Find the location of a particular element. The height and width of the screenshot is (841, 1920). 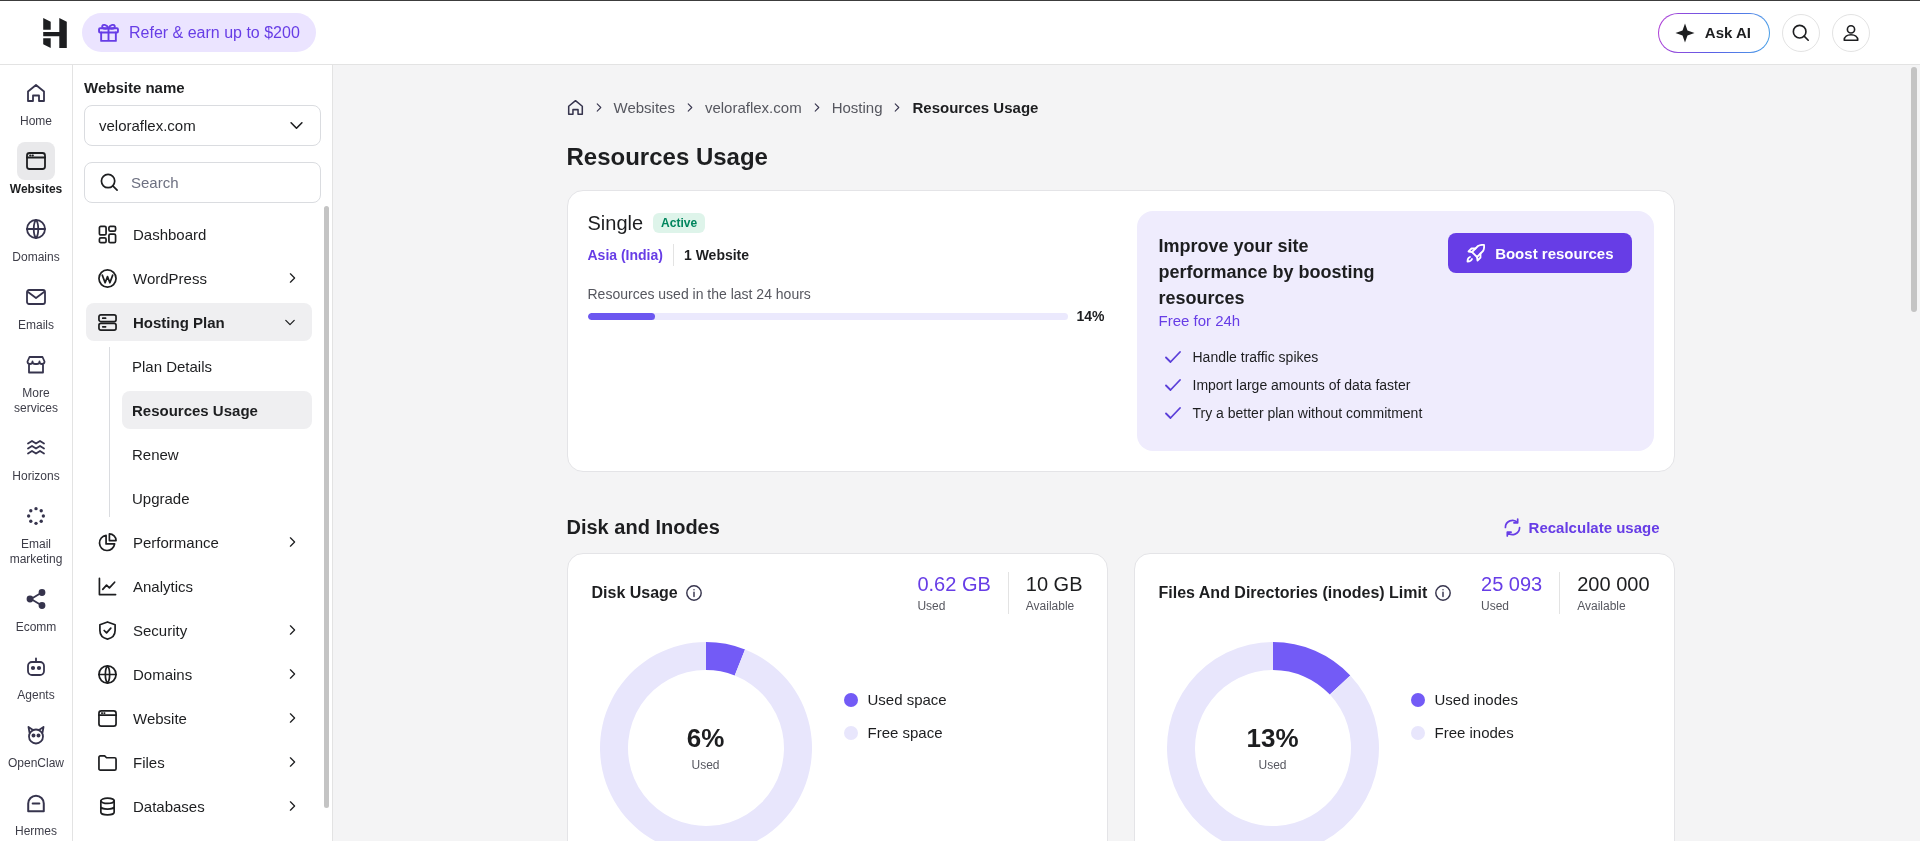

rail-item: Websites is located at coordinates (36, 169).